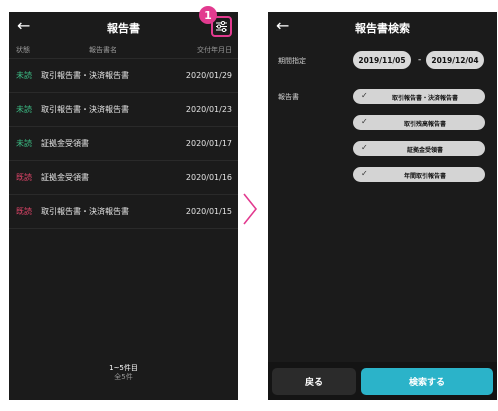 The width and height of the screenshot is (498, 411). What do you see at coordinates (208, 109) in the screenshot?
I see `report-date: 2020/01/23` at bounding box center [208, 109].